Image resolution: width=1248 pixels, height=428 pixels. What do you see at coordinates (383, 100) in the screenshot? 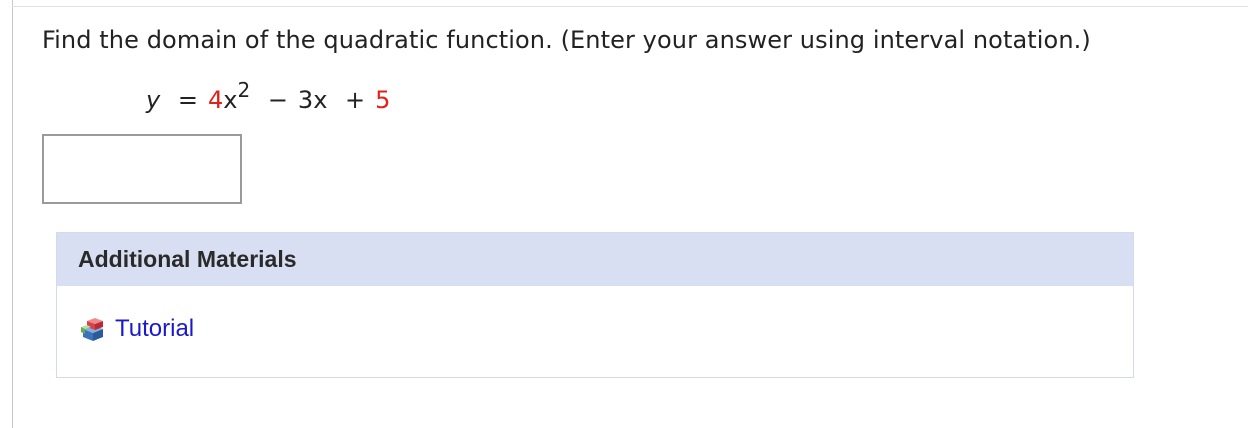
I see `equation-constant-c: 5` at bounding box center [383, 100].